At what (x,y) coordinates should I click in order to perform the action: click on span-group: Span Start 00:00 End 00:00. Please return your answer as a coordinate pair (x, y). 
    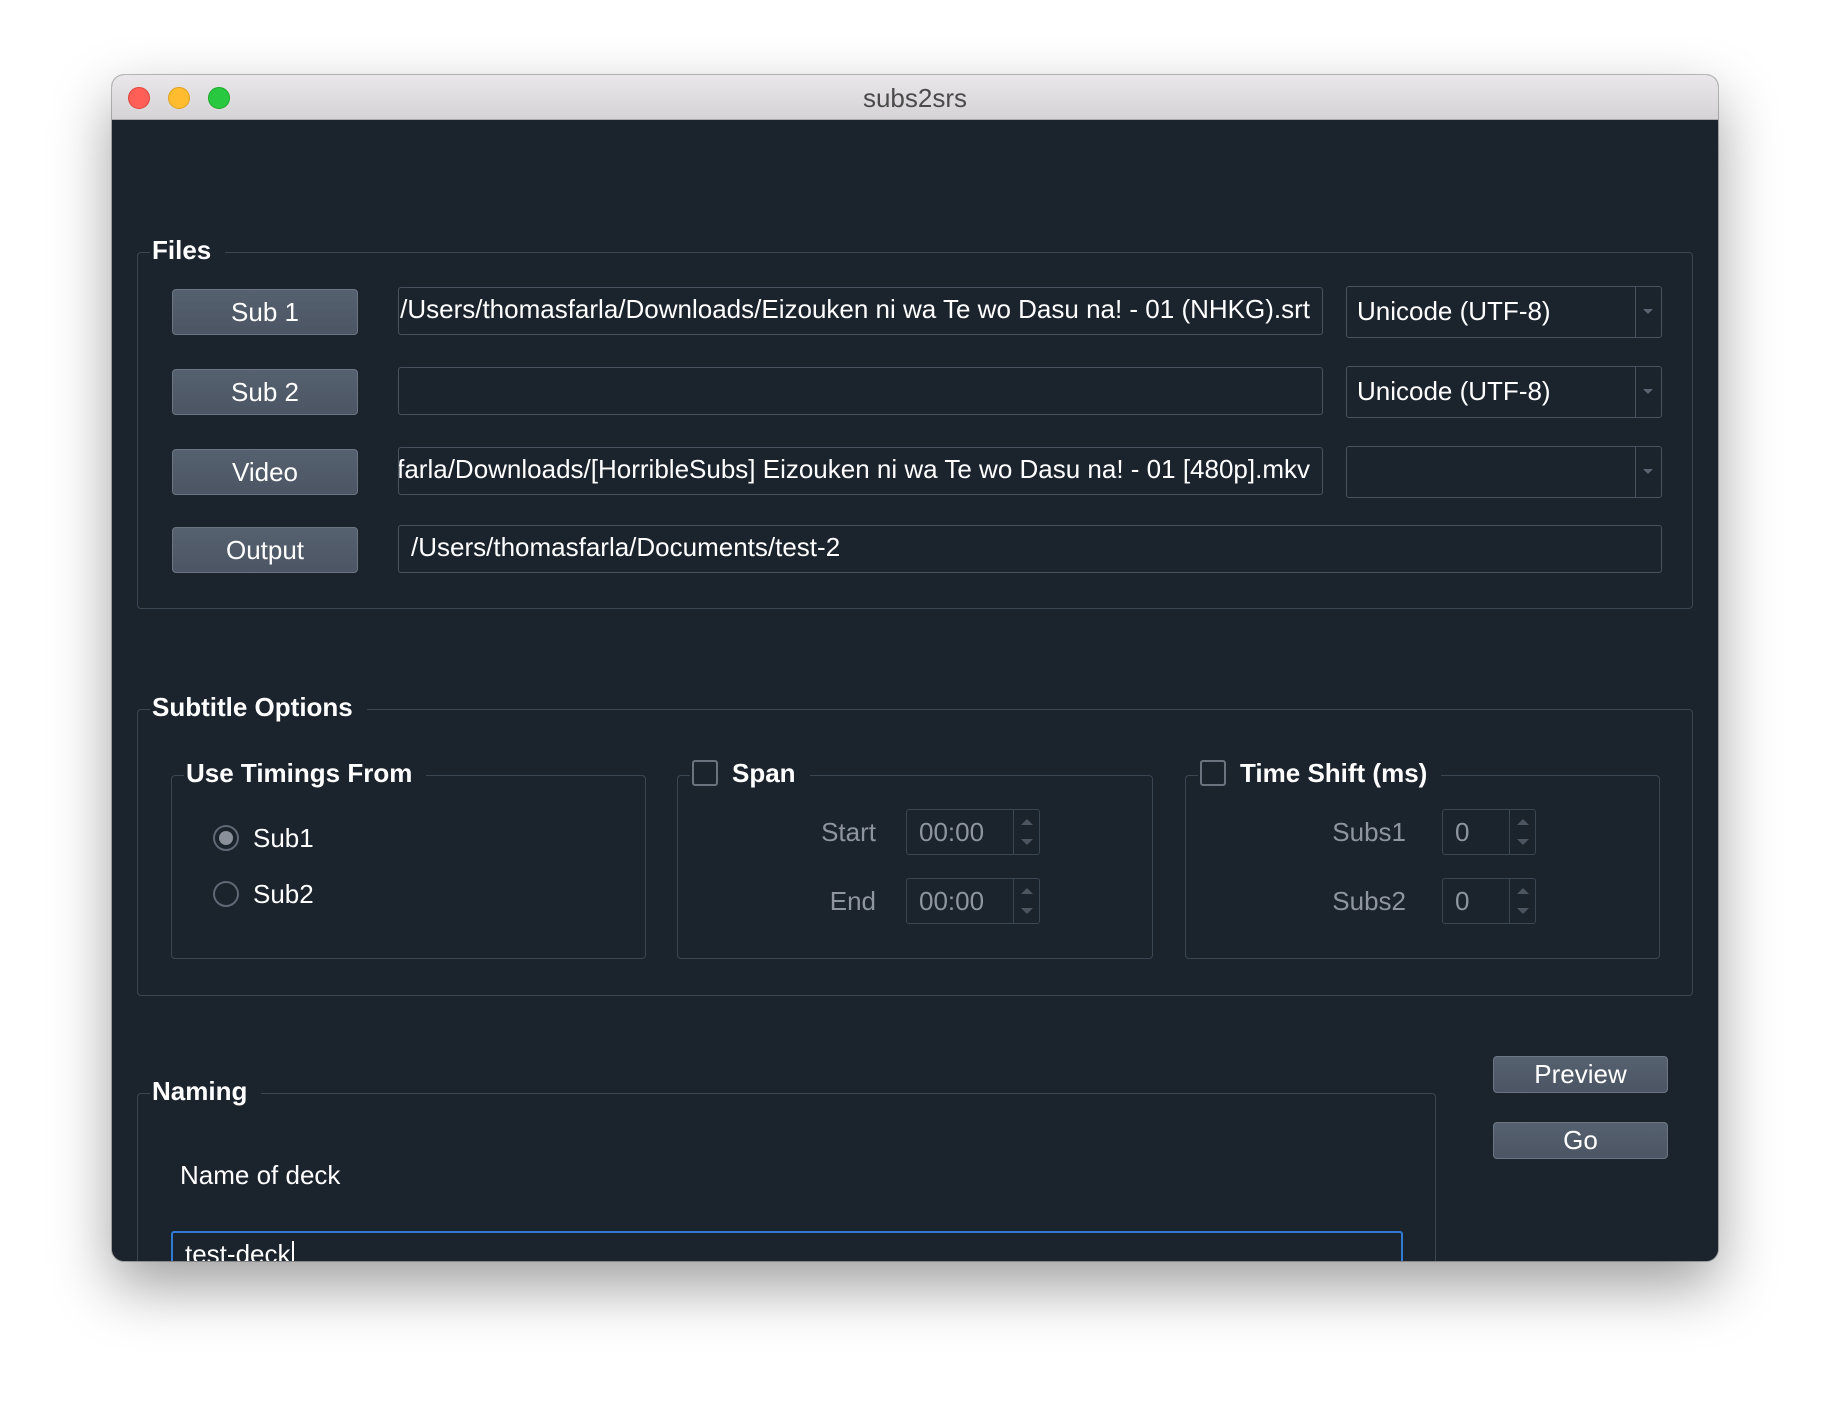
    Looking at the image, I should click on (915, 857).